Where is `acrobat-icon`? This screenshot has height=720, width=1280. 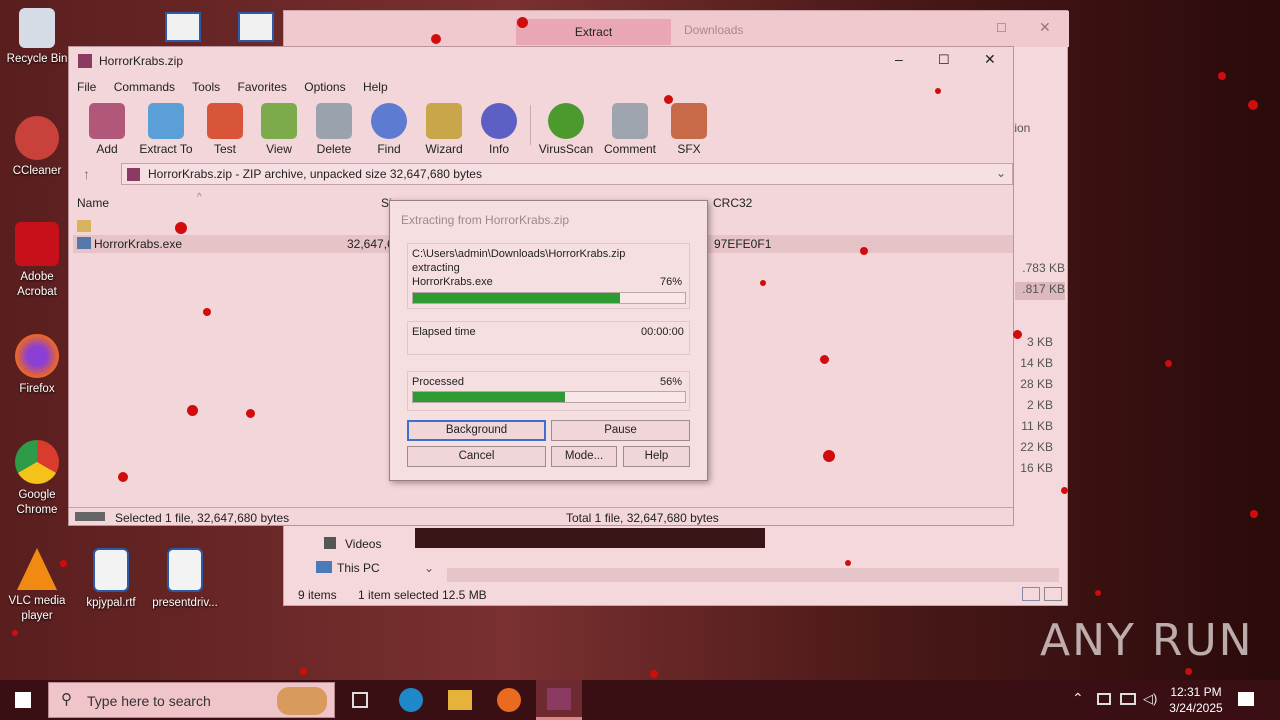 acrobat-icon is located at coordinates (37, 244).